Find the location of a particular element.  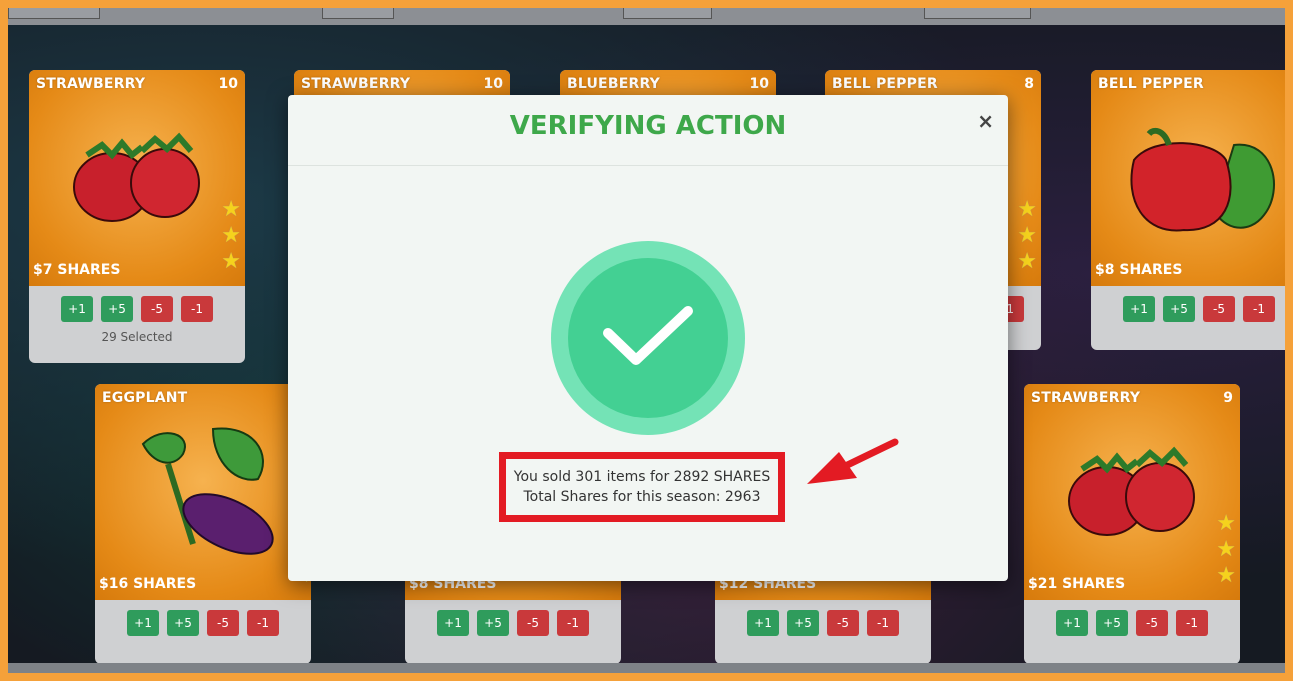

card-price: $7 SHARES is located at coordinates (77, 270).